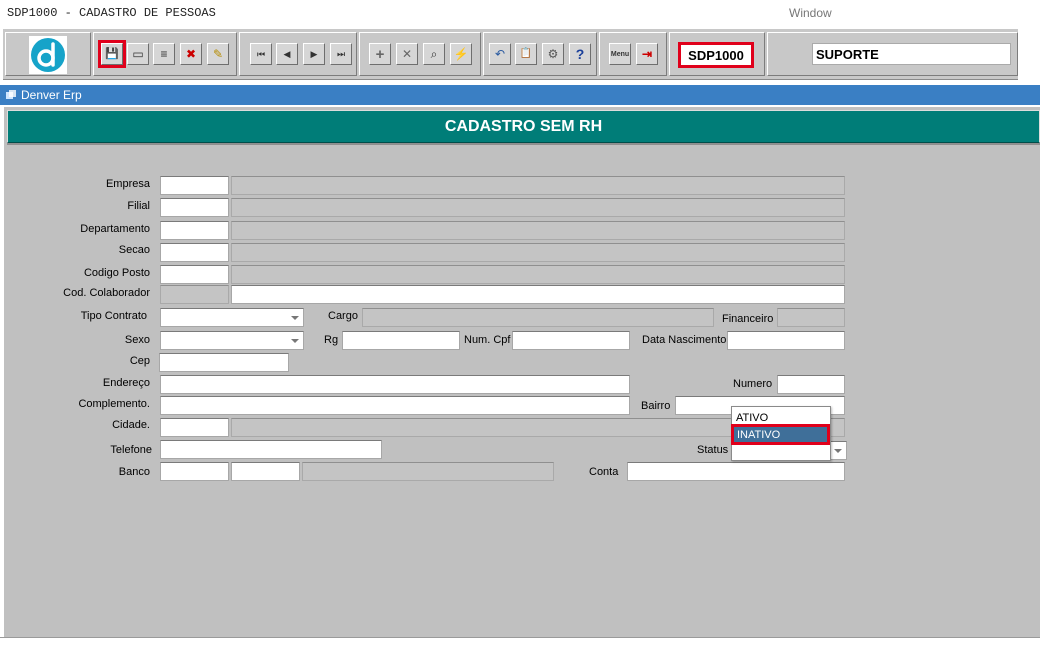 This screenshot has height=647, width=1040. Describe the element at coordinates (395, 405) in the screenshot. I see `complemento-input` at that location.